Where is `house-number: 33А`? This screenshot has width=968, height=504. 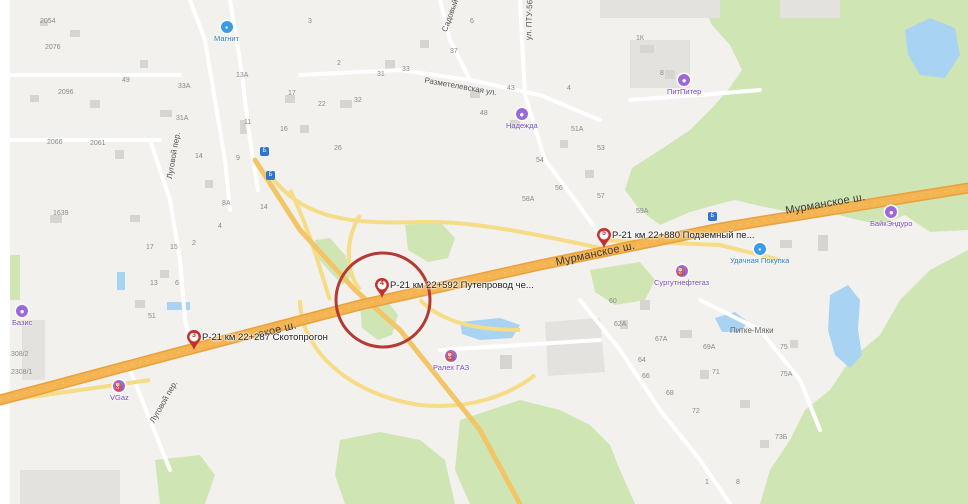
house-number: 33А is located at coordinates (184, 86).